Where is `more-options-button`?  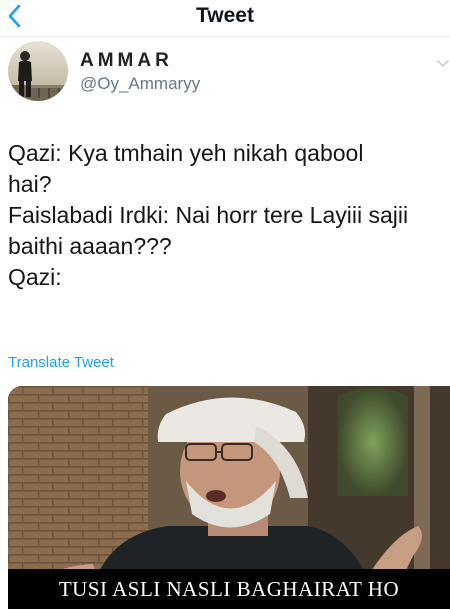 more-options-button is located at coordinates (443, 62).